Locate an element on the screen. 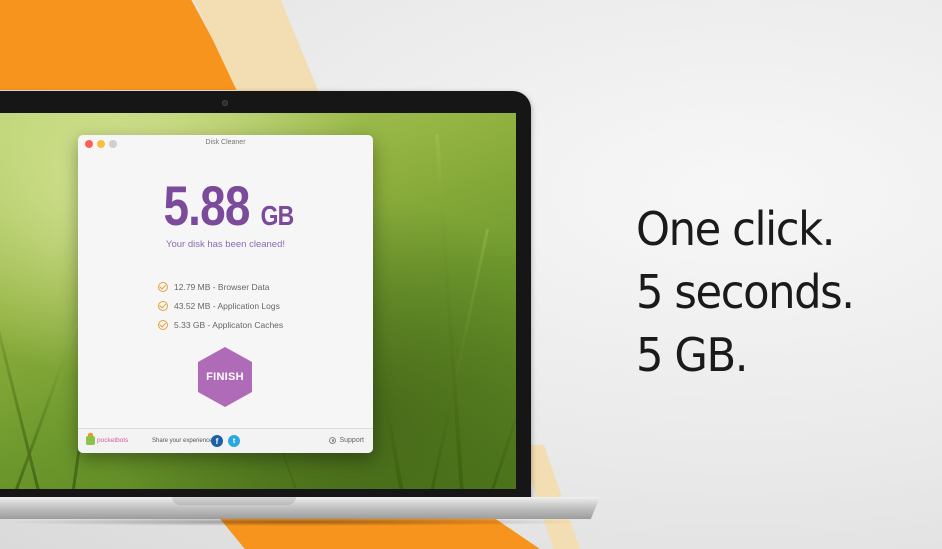 This screenshot has height=549, width=942. cleaned-size-amount: 5.88 is located at coordinates (207, 205).